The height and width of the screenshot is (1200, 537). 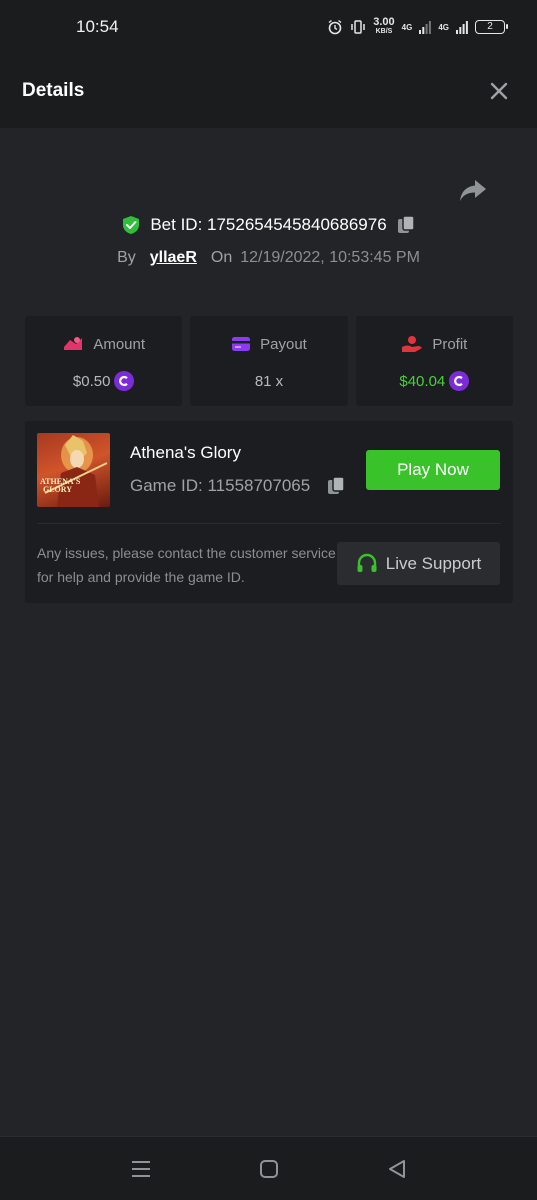 I want to click on live-support-label: Live Support, so click(x=433, y=563).